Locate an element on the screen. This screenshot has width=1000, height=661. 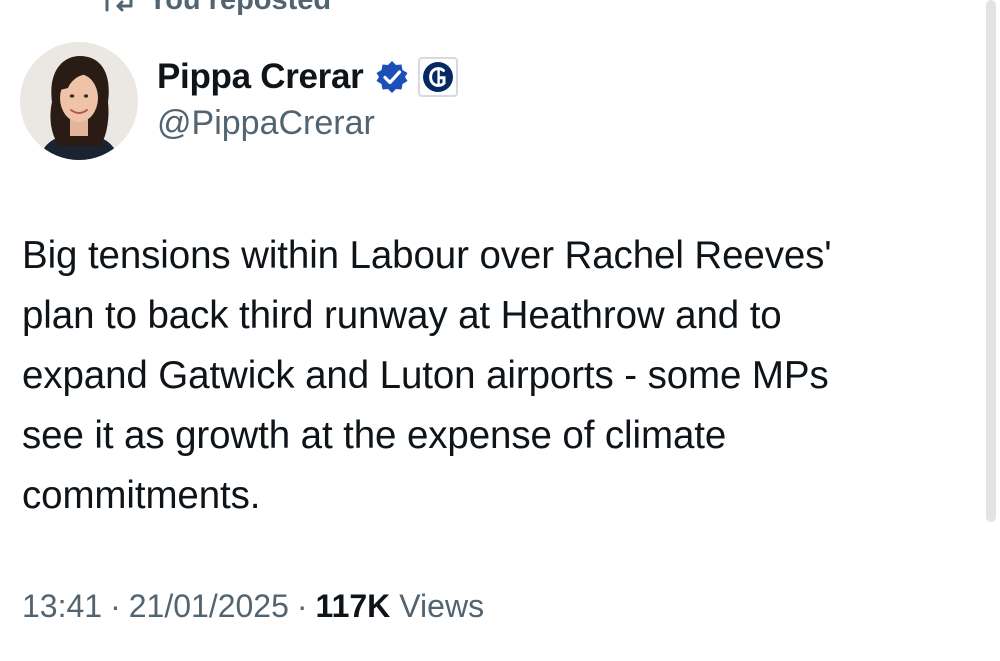
tweet-line: commitments. is located at coordinates (141, 495).